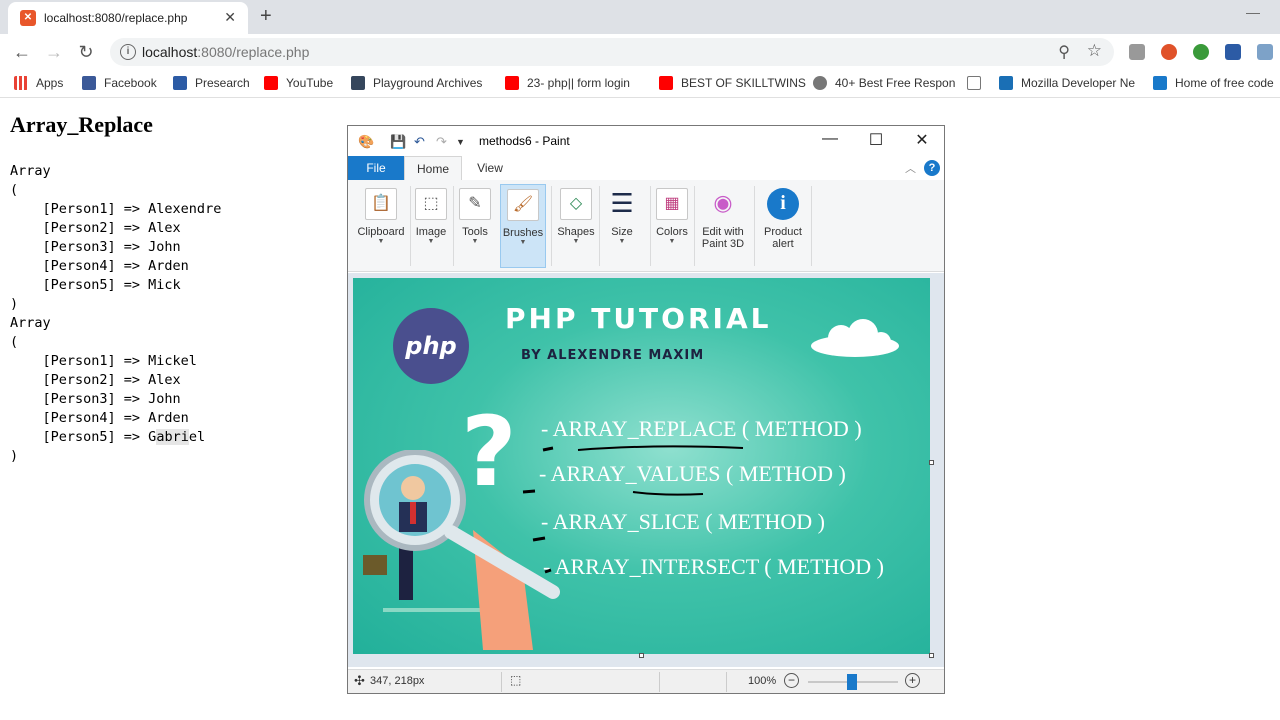 This screenshot has height=720, width=1280. Describe the element at coordinates (1169, 52) in the screenshot. I see `fire-extension-icon` at that location.